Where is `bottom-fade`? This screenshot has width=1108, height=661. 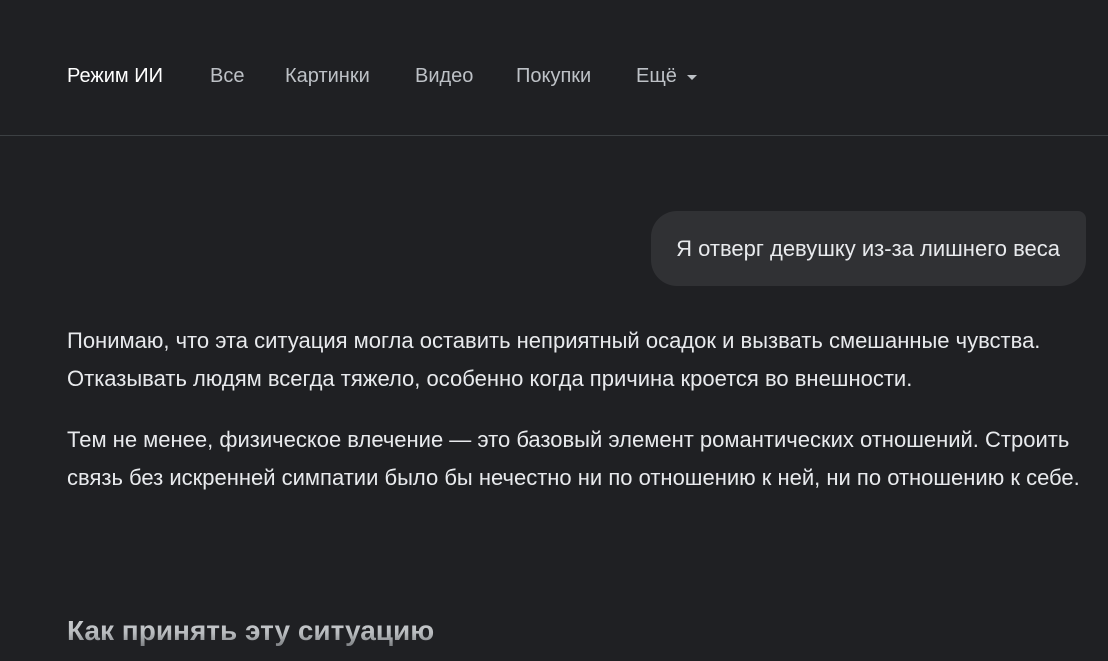
bottom-fade is located at coordinates (554, 659).